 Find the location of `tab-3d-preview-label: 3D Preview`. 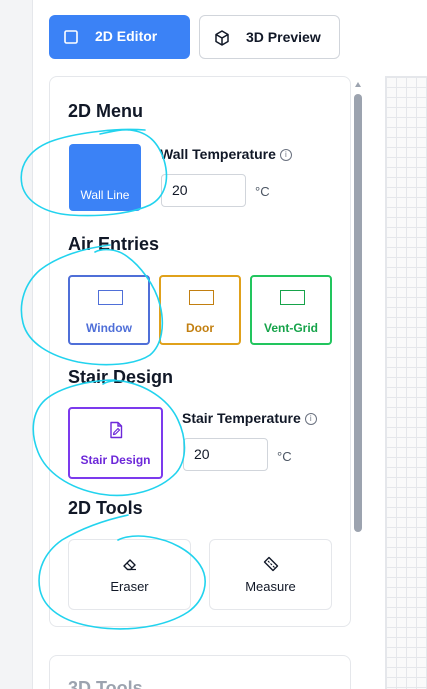

tab-3d-preview-label: 3D Preview is located at coordinates (283, 37).